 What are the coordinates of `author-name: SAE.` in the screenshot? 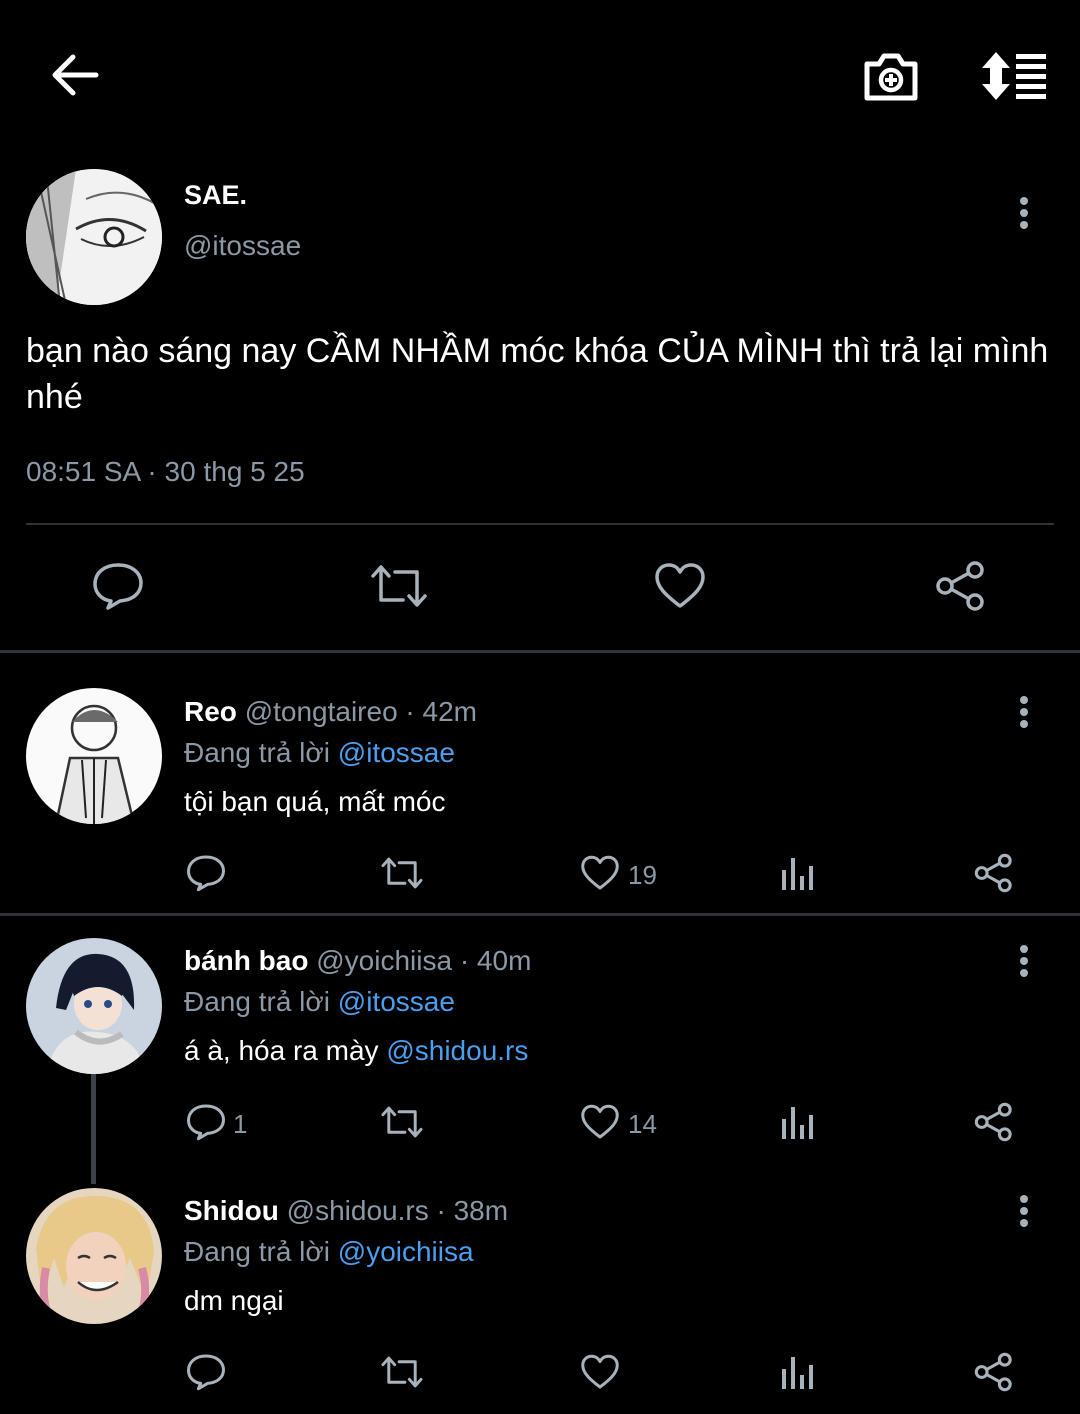 It's located at (215, 195).